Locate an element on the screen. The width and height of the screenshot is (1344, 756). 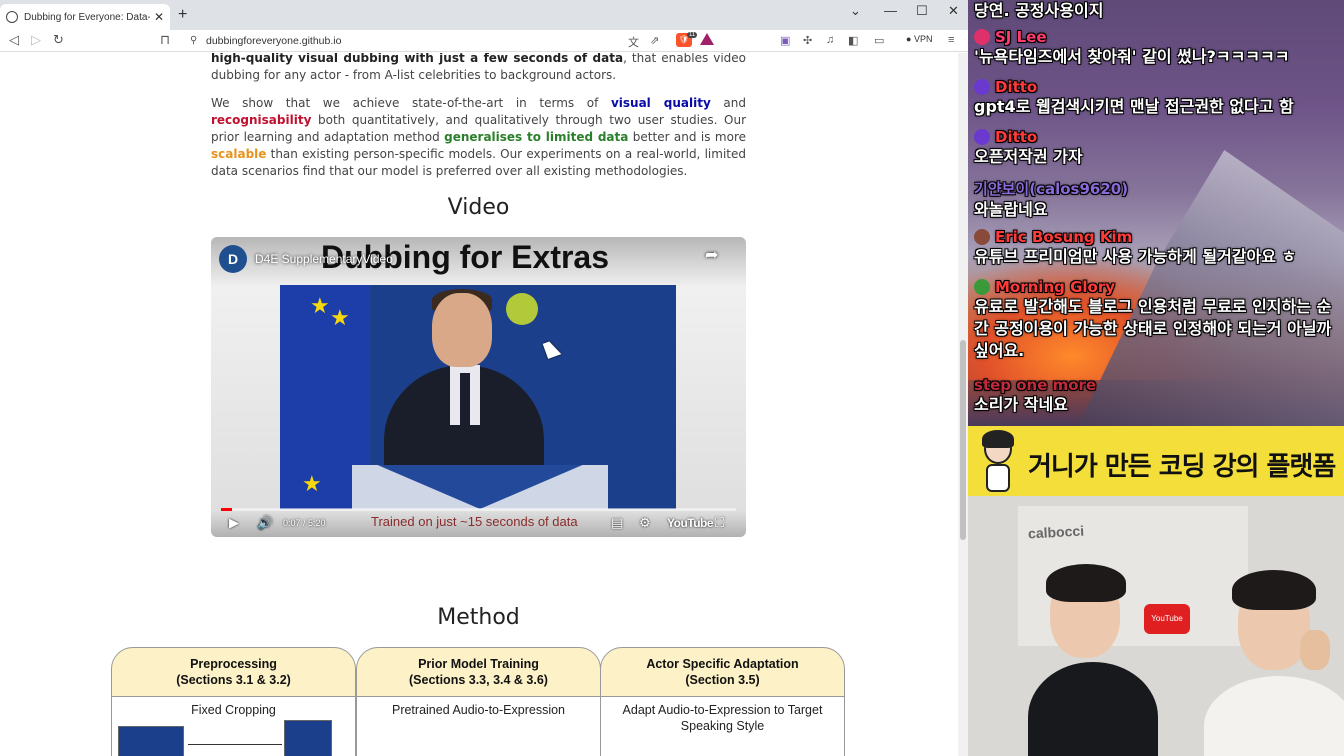
channel-avatar: D is located at coordinates (233, 259).